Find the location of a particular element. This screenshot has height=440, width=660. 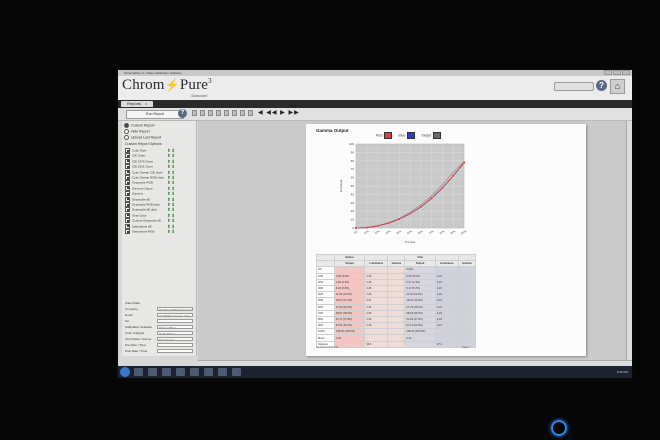

radio-upload-last-report: Upload Last Report is located at coordinates (142, 137).